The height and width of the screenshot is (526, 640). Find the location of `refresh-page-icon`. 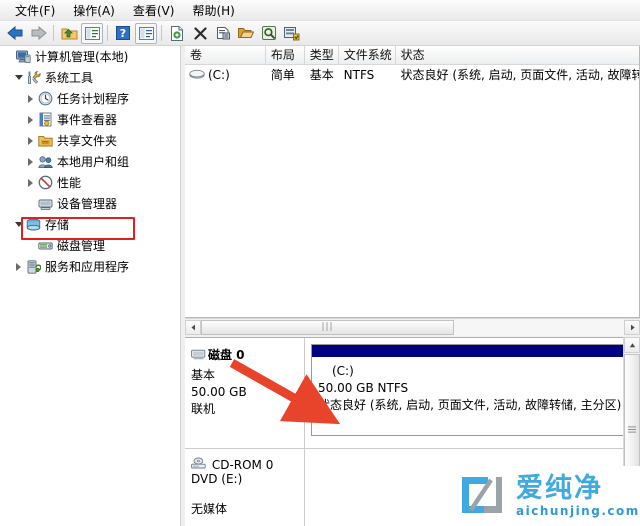

refresh-page-icon is located at coordinates (177, 33).